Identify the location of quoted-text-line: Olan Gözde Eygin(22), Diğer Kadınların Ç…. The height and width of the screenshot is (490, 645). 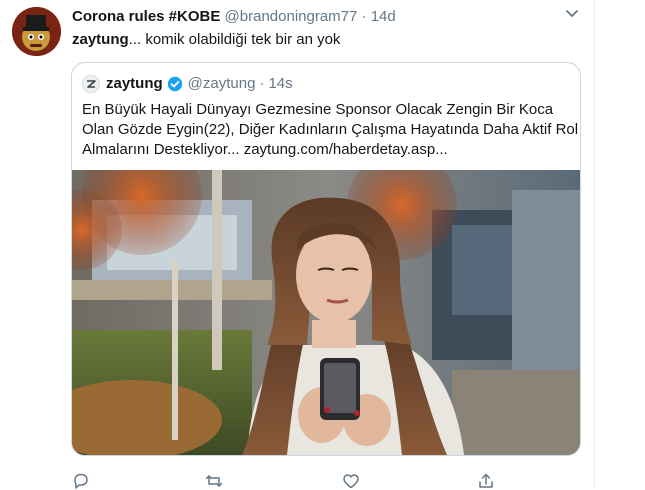
(330, 129).